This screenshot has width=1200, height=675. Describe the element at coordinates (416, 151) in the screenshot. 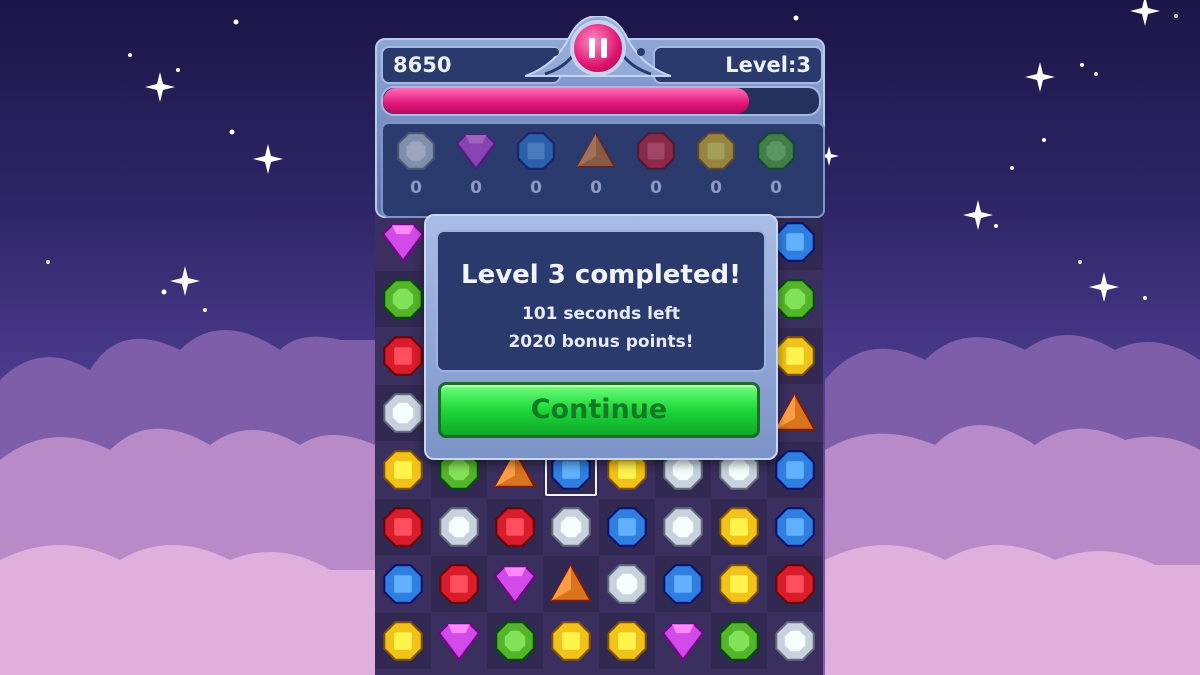

I see `white-gem-icon` at that location.